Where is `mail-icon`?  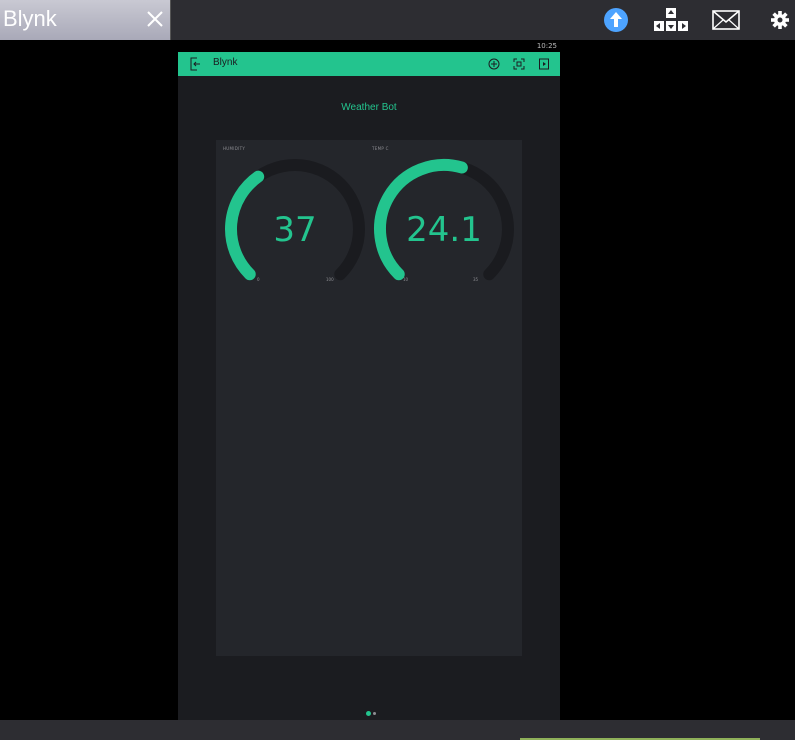
mail-icon is located at coordinates (726, 20).